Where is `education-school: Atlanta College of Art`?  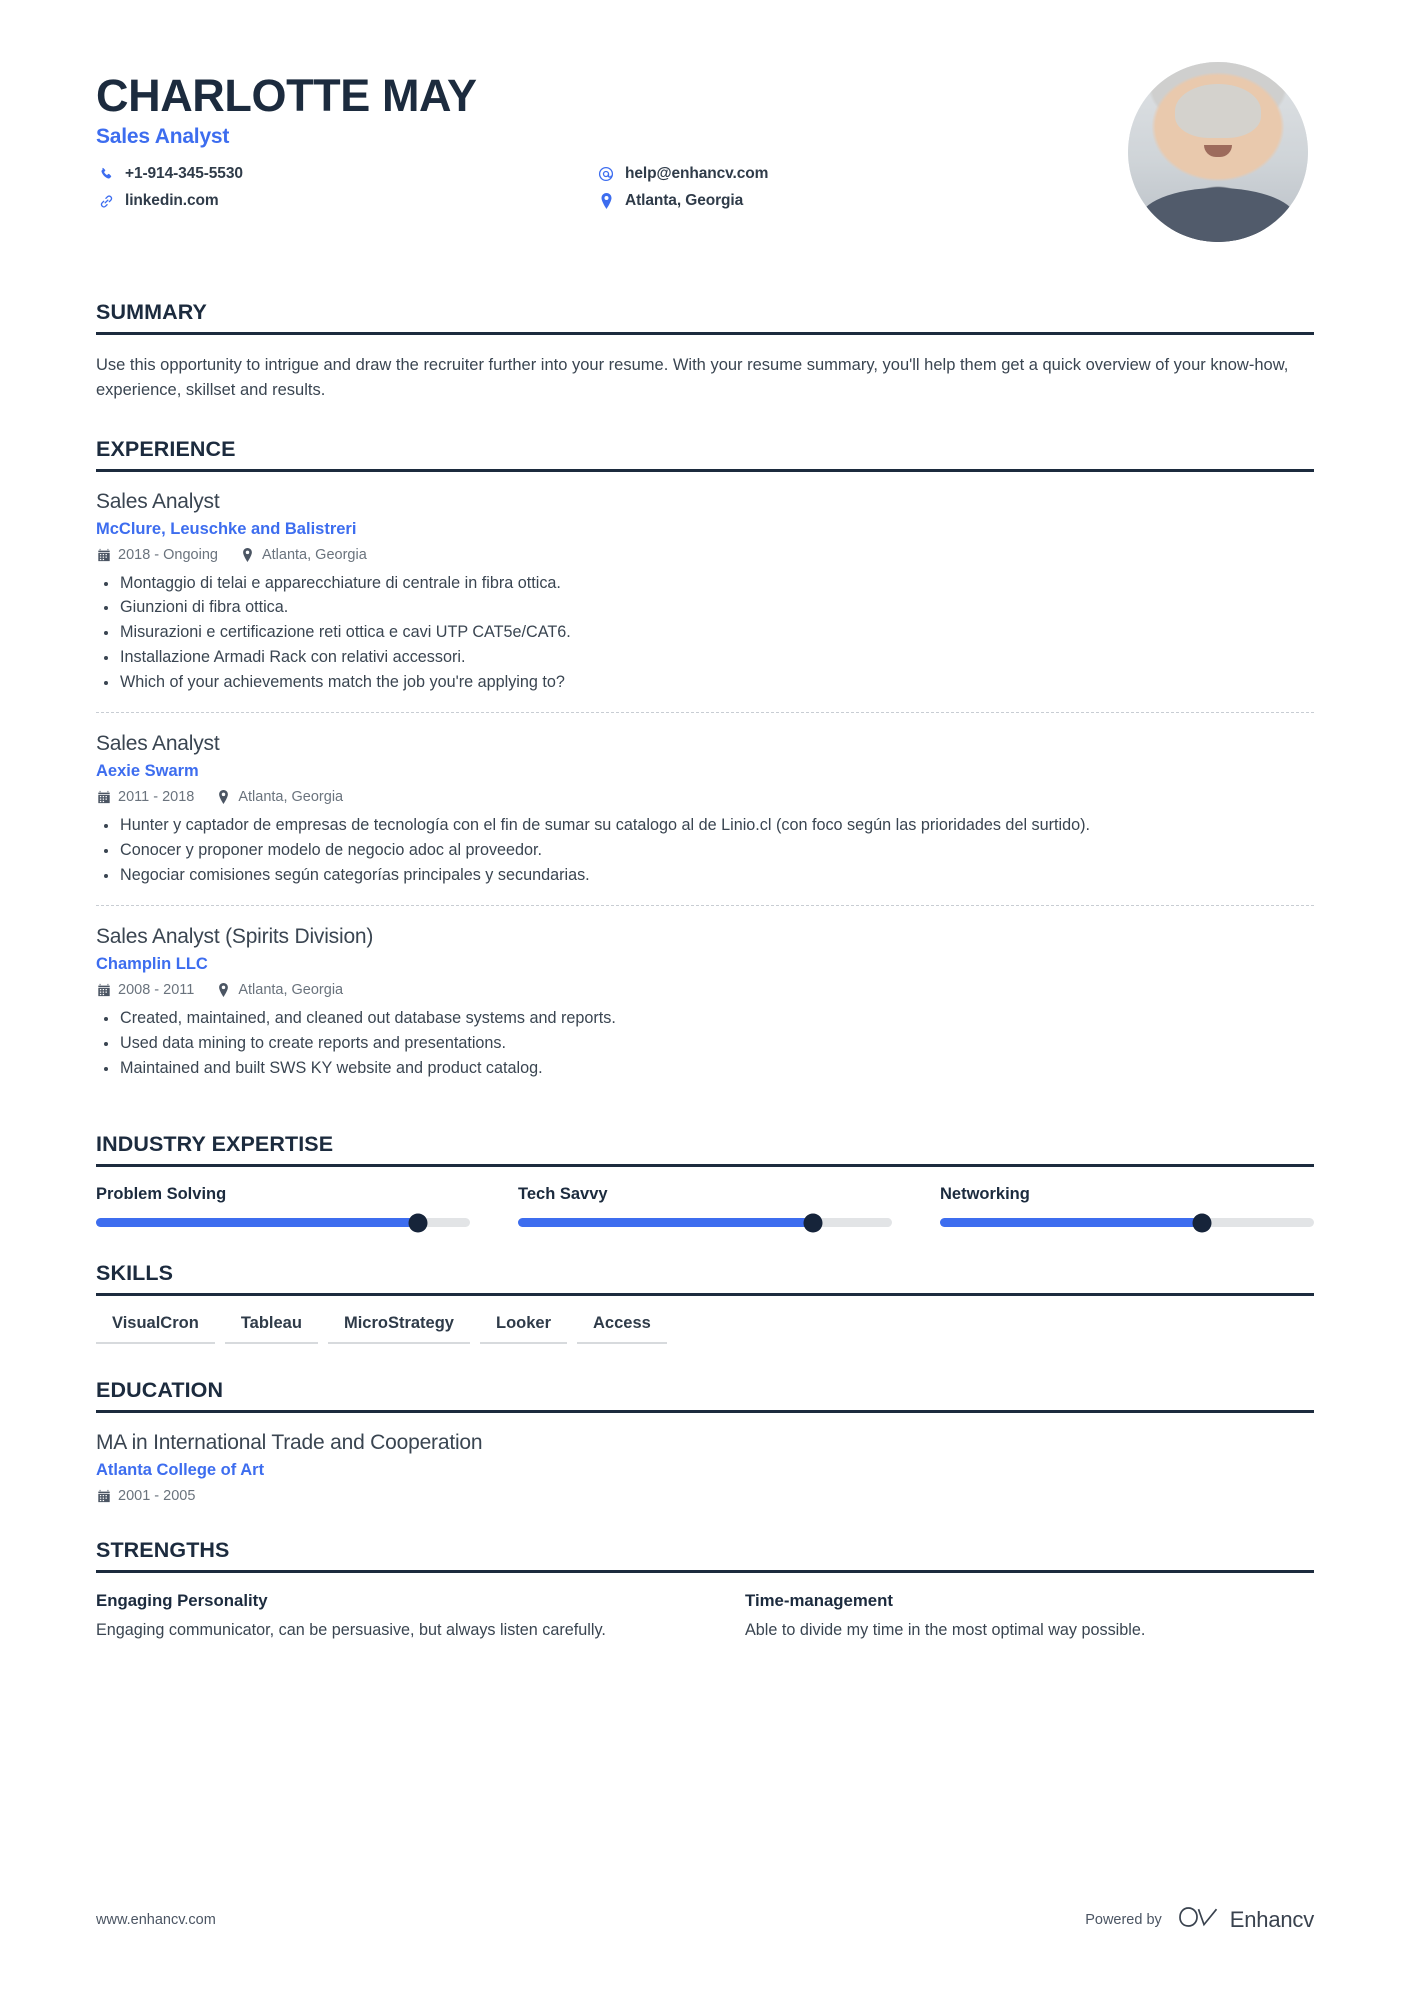 education-school: Atlanta College of Art is located at coordinates (705, 1470).